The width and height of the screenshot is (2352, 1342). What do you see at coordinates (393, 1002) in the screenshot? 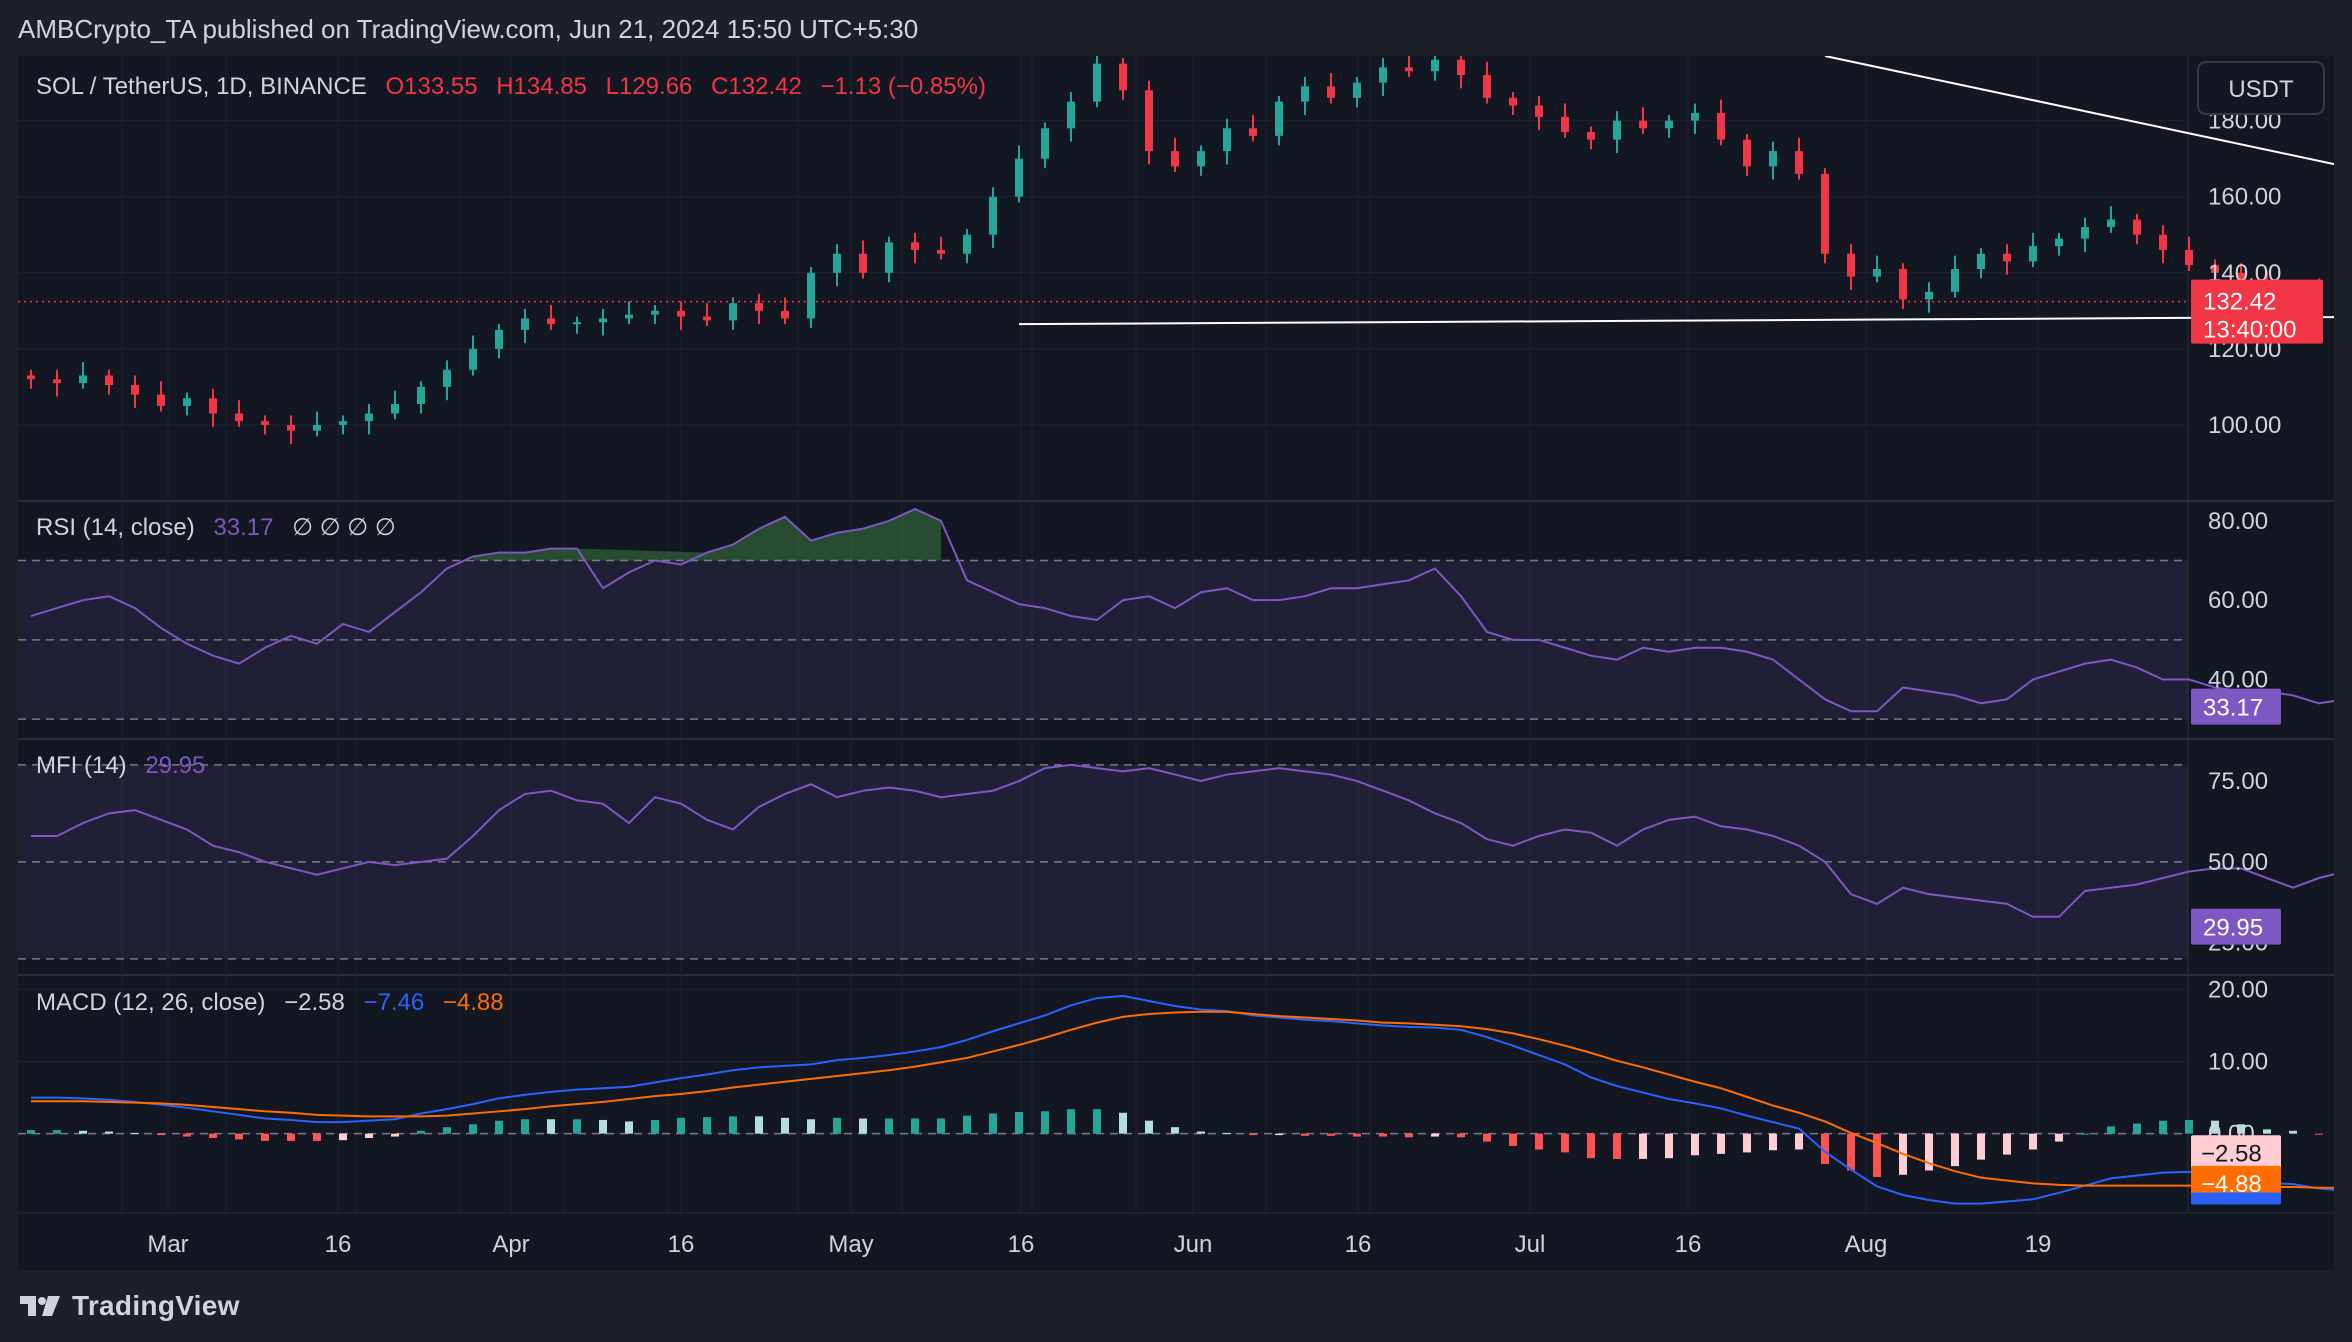
I see `macd-line-value: −7.46` at bounding box center [393, 1002].